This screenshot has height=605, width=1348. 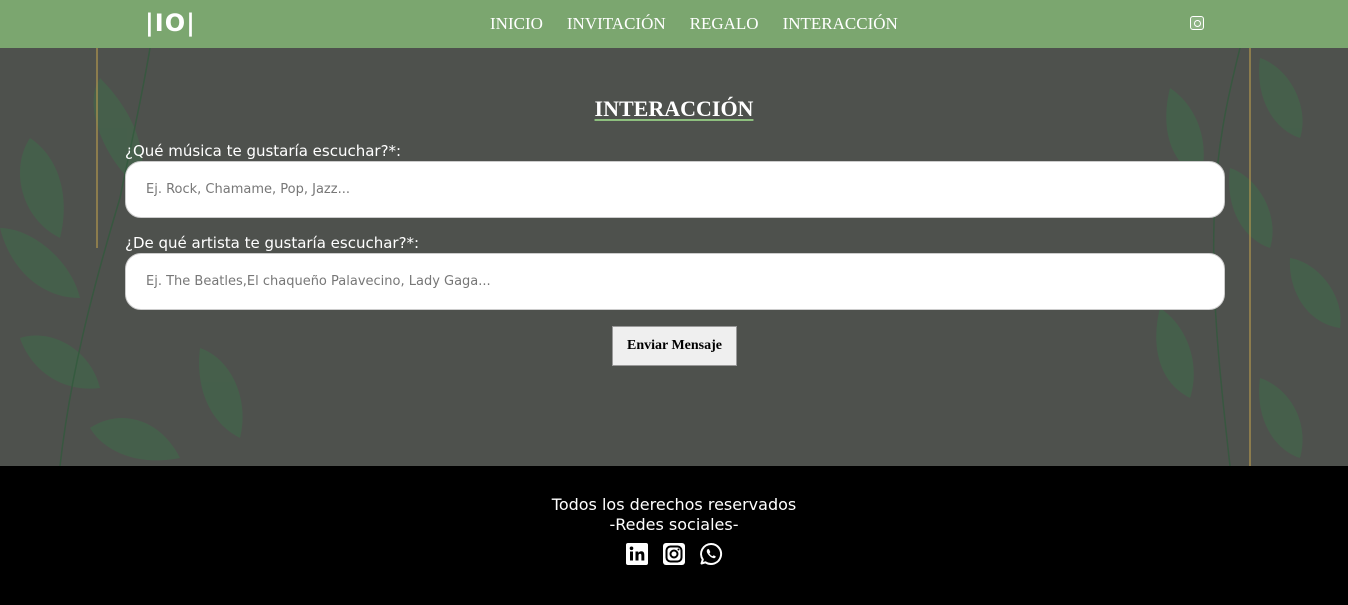 I want to click on nav-link-invitacion: INVITACIÓN, so click(x=616, y=24).